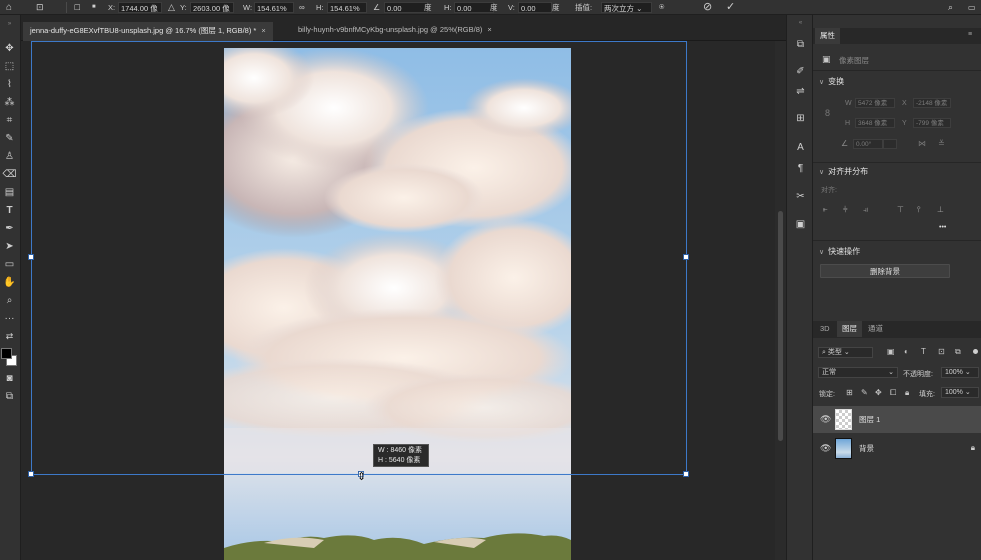 The height and width of the screenshot is (560, 981). What do you see at coordinates (9, 246) in the screenshot?
I see `path-select-tool-icon: ➤` at bounding box center [9, 246].